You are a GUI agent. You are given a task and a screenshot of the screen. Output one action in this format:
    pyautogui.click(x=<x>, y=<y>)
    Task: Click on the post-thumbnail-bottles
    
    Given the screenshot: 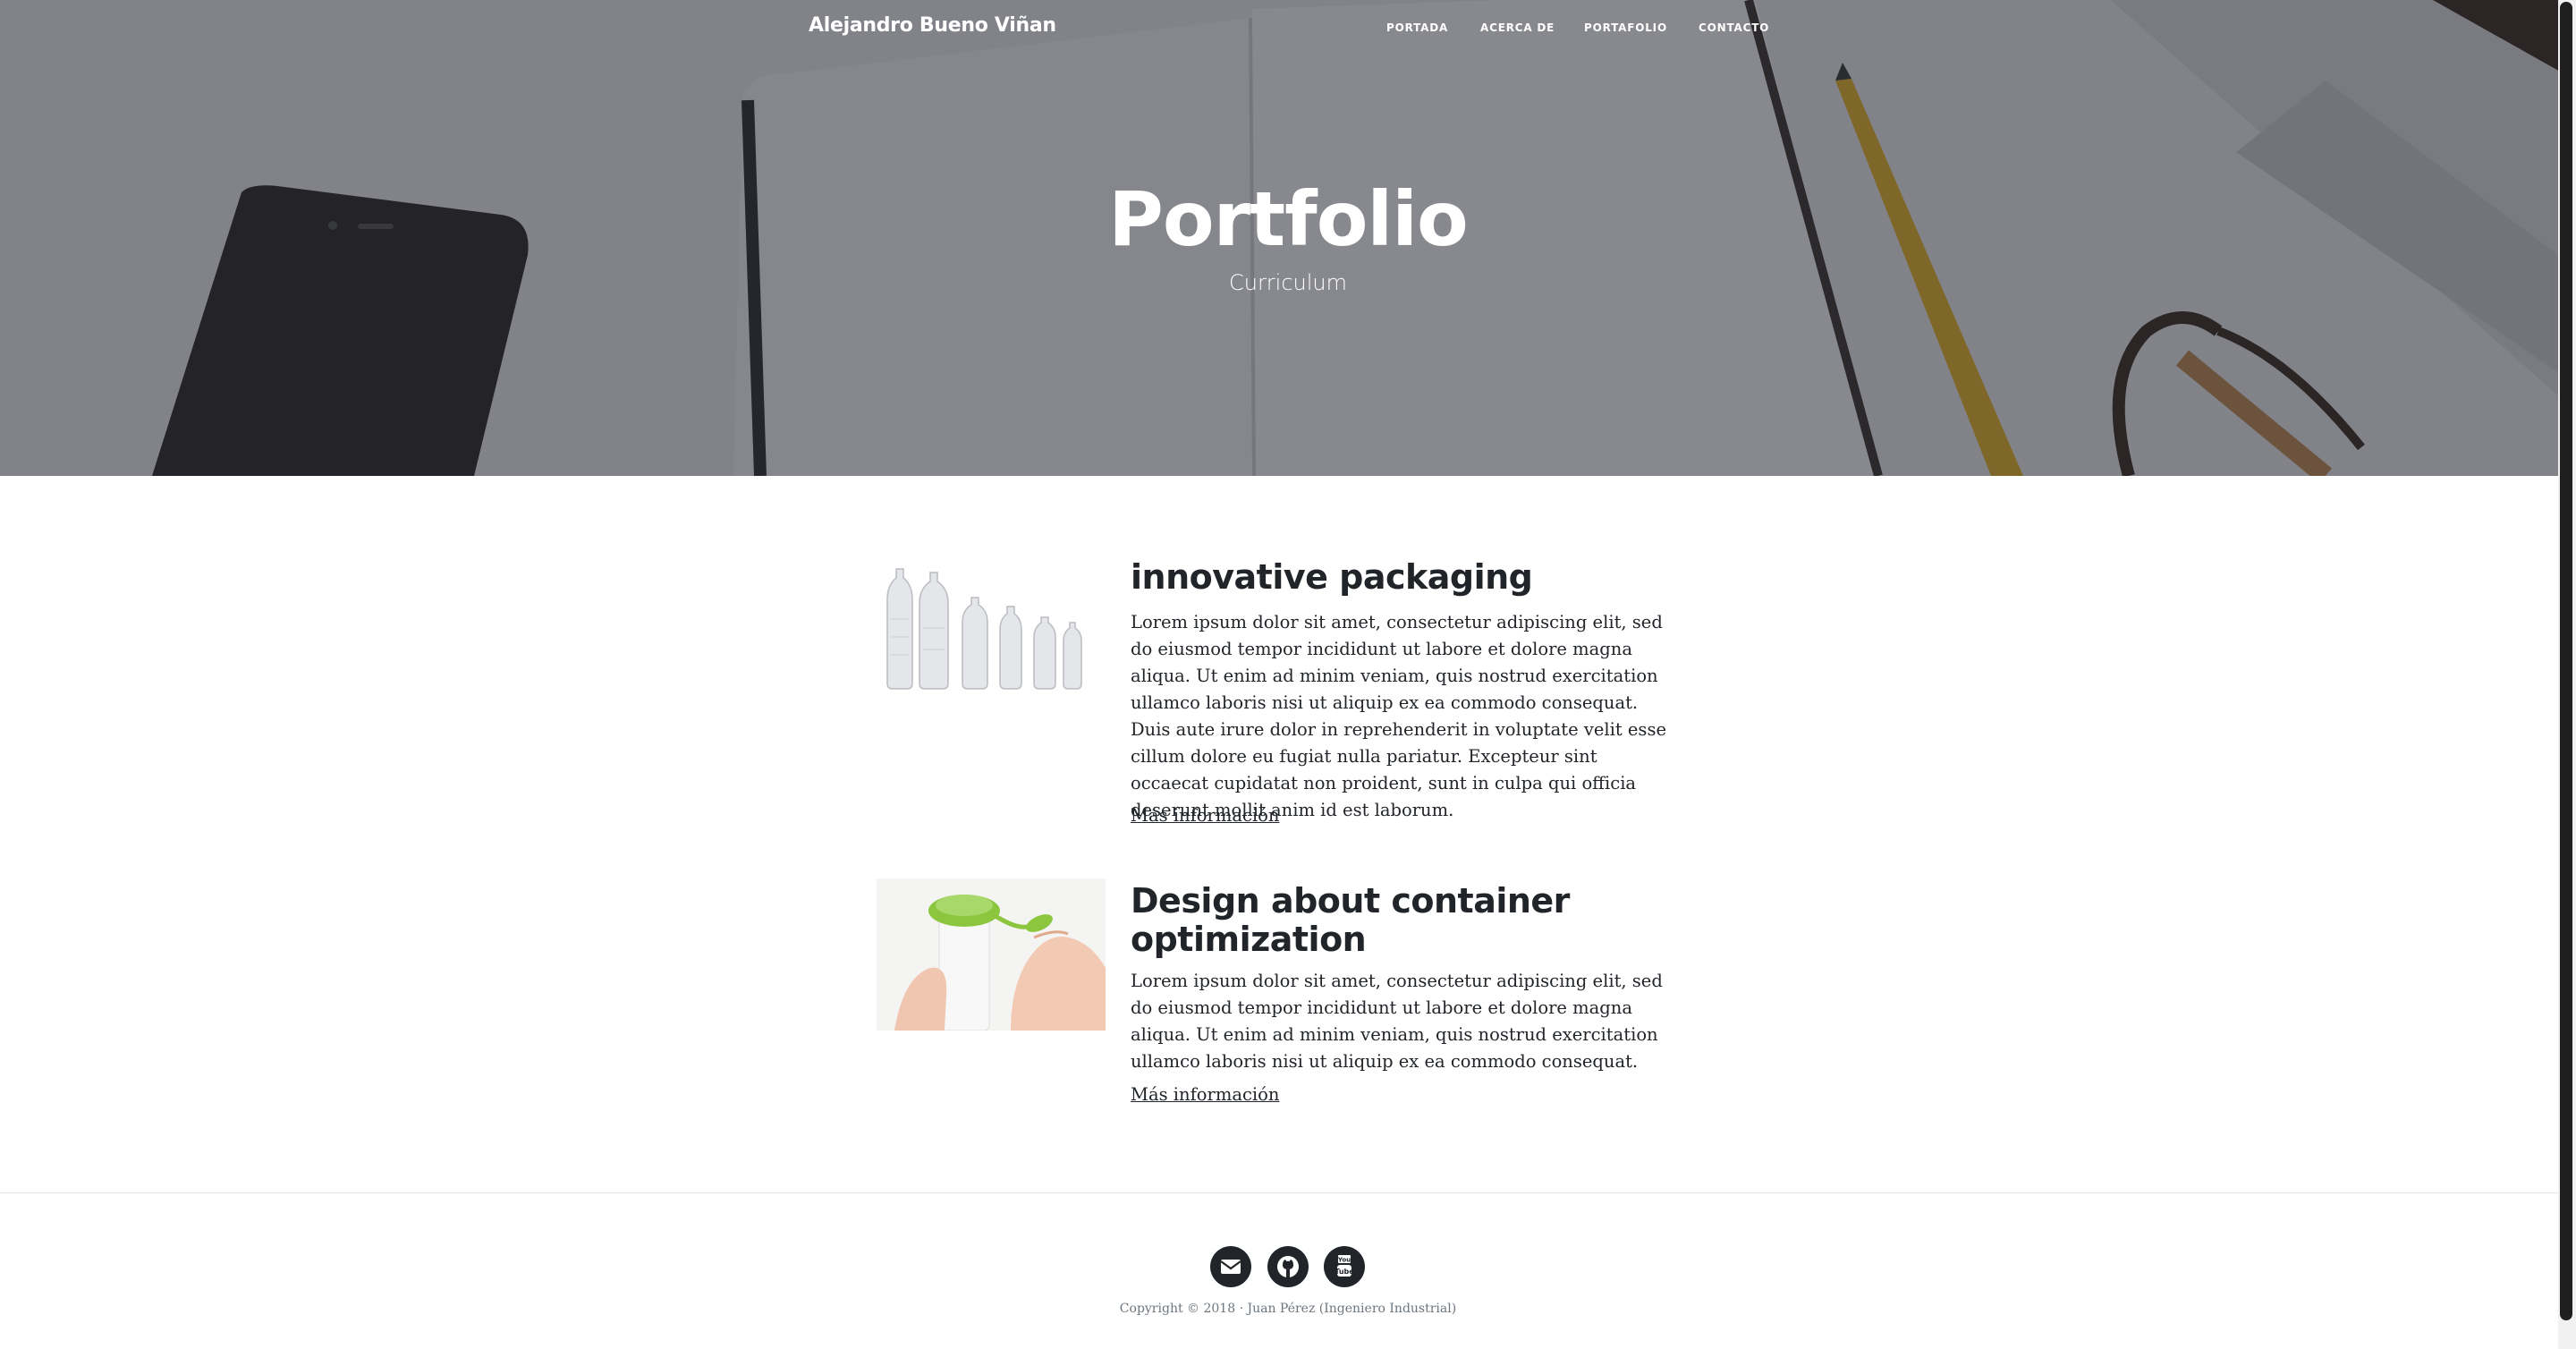 What is the action you would take?
    pyautogui.click(x=991, y=628)
    